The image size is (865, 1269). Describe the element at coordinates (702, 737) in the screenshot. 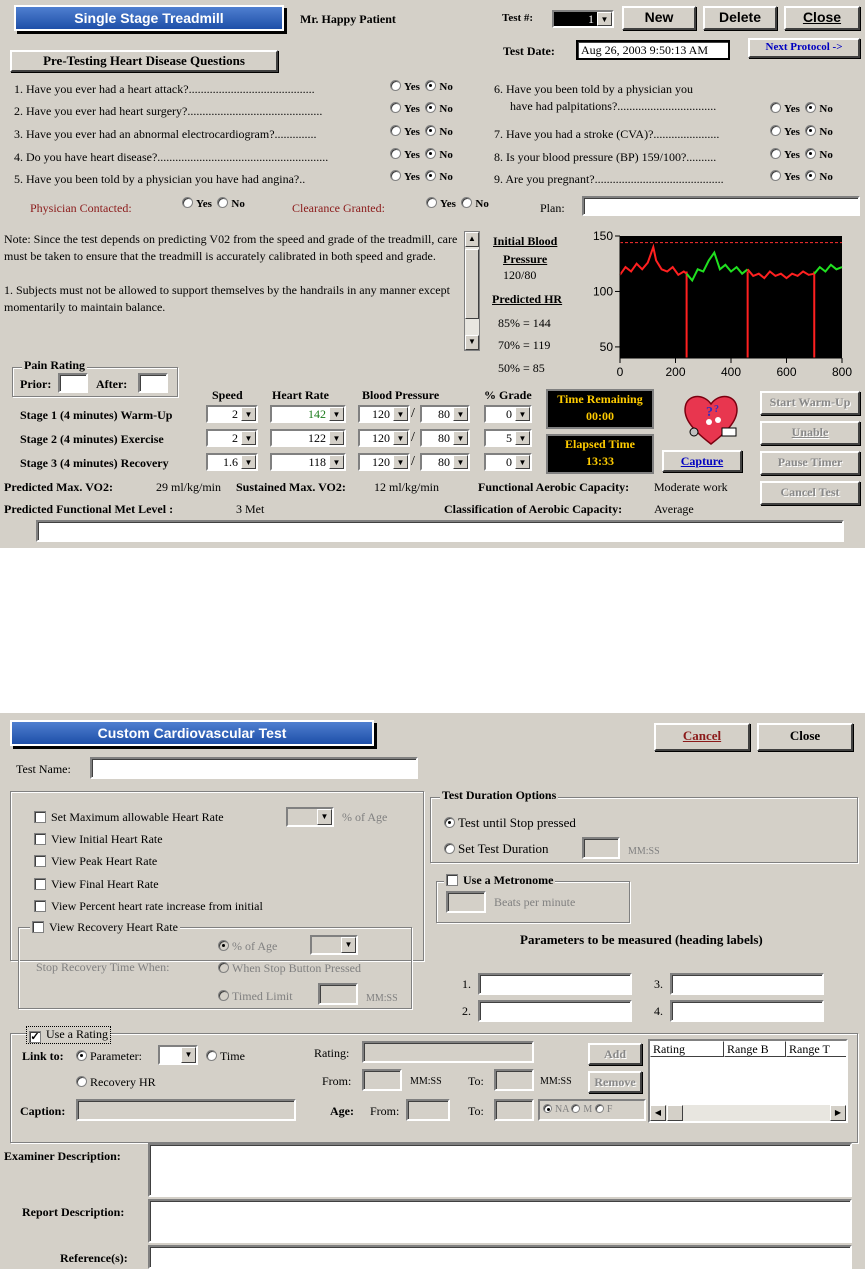

I see `cancel-button: Cancel` at that location.